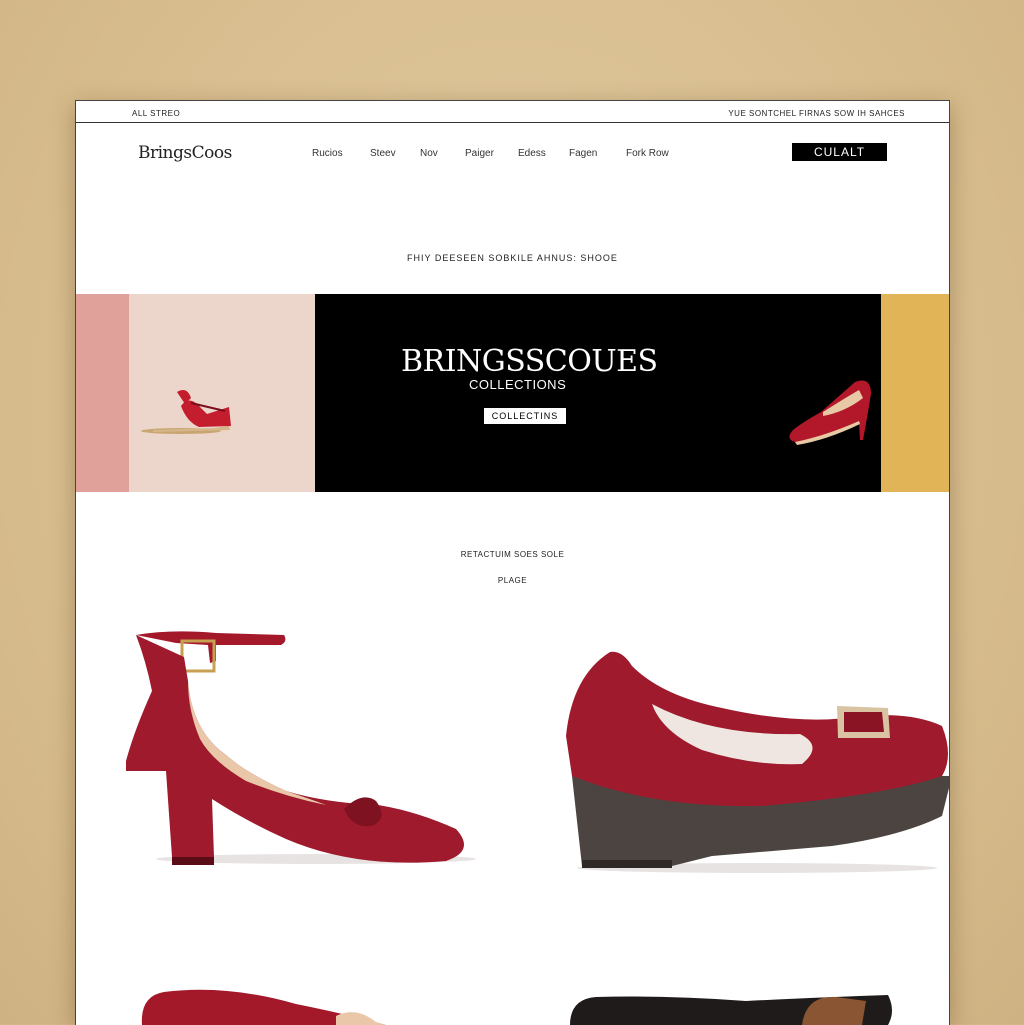  Describe the element at coordinates (156, 113) in the screenshot. I see `top-bar-left-text: ALL STREO` at that location.